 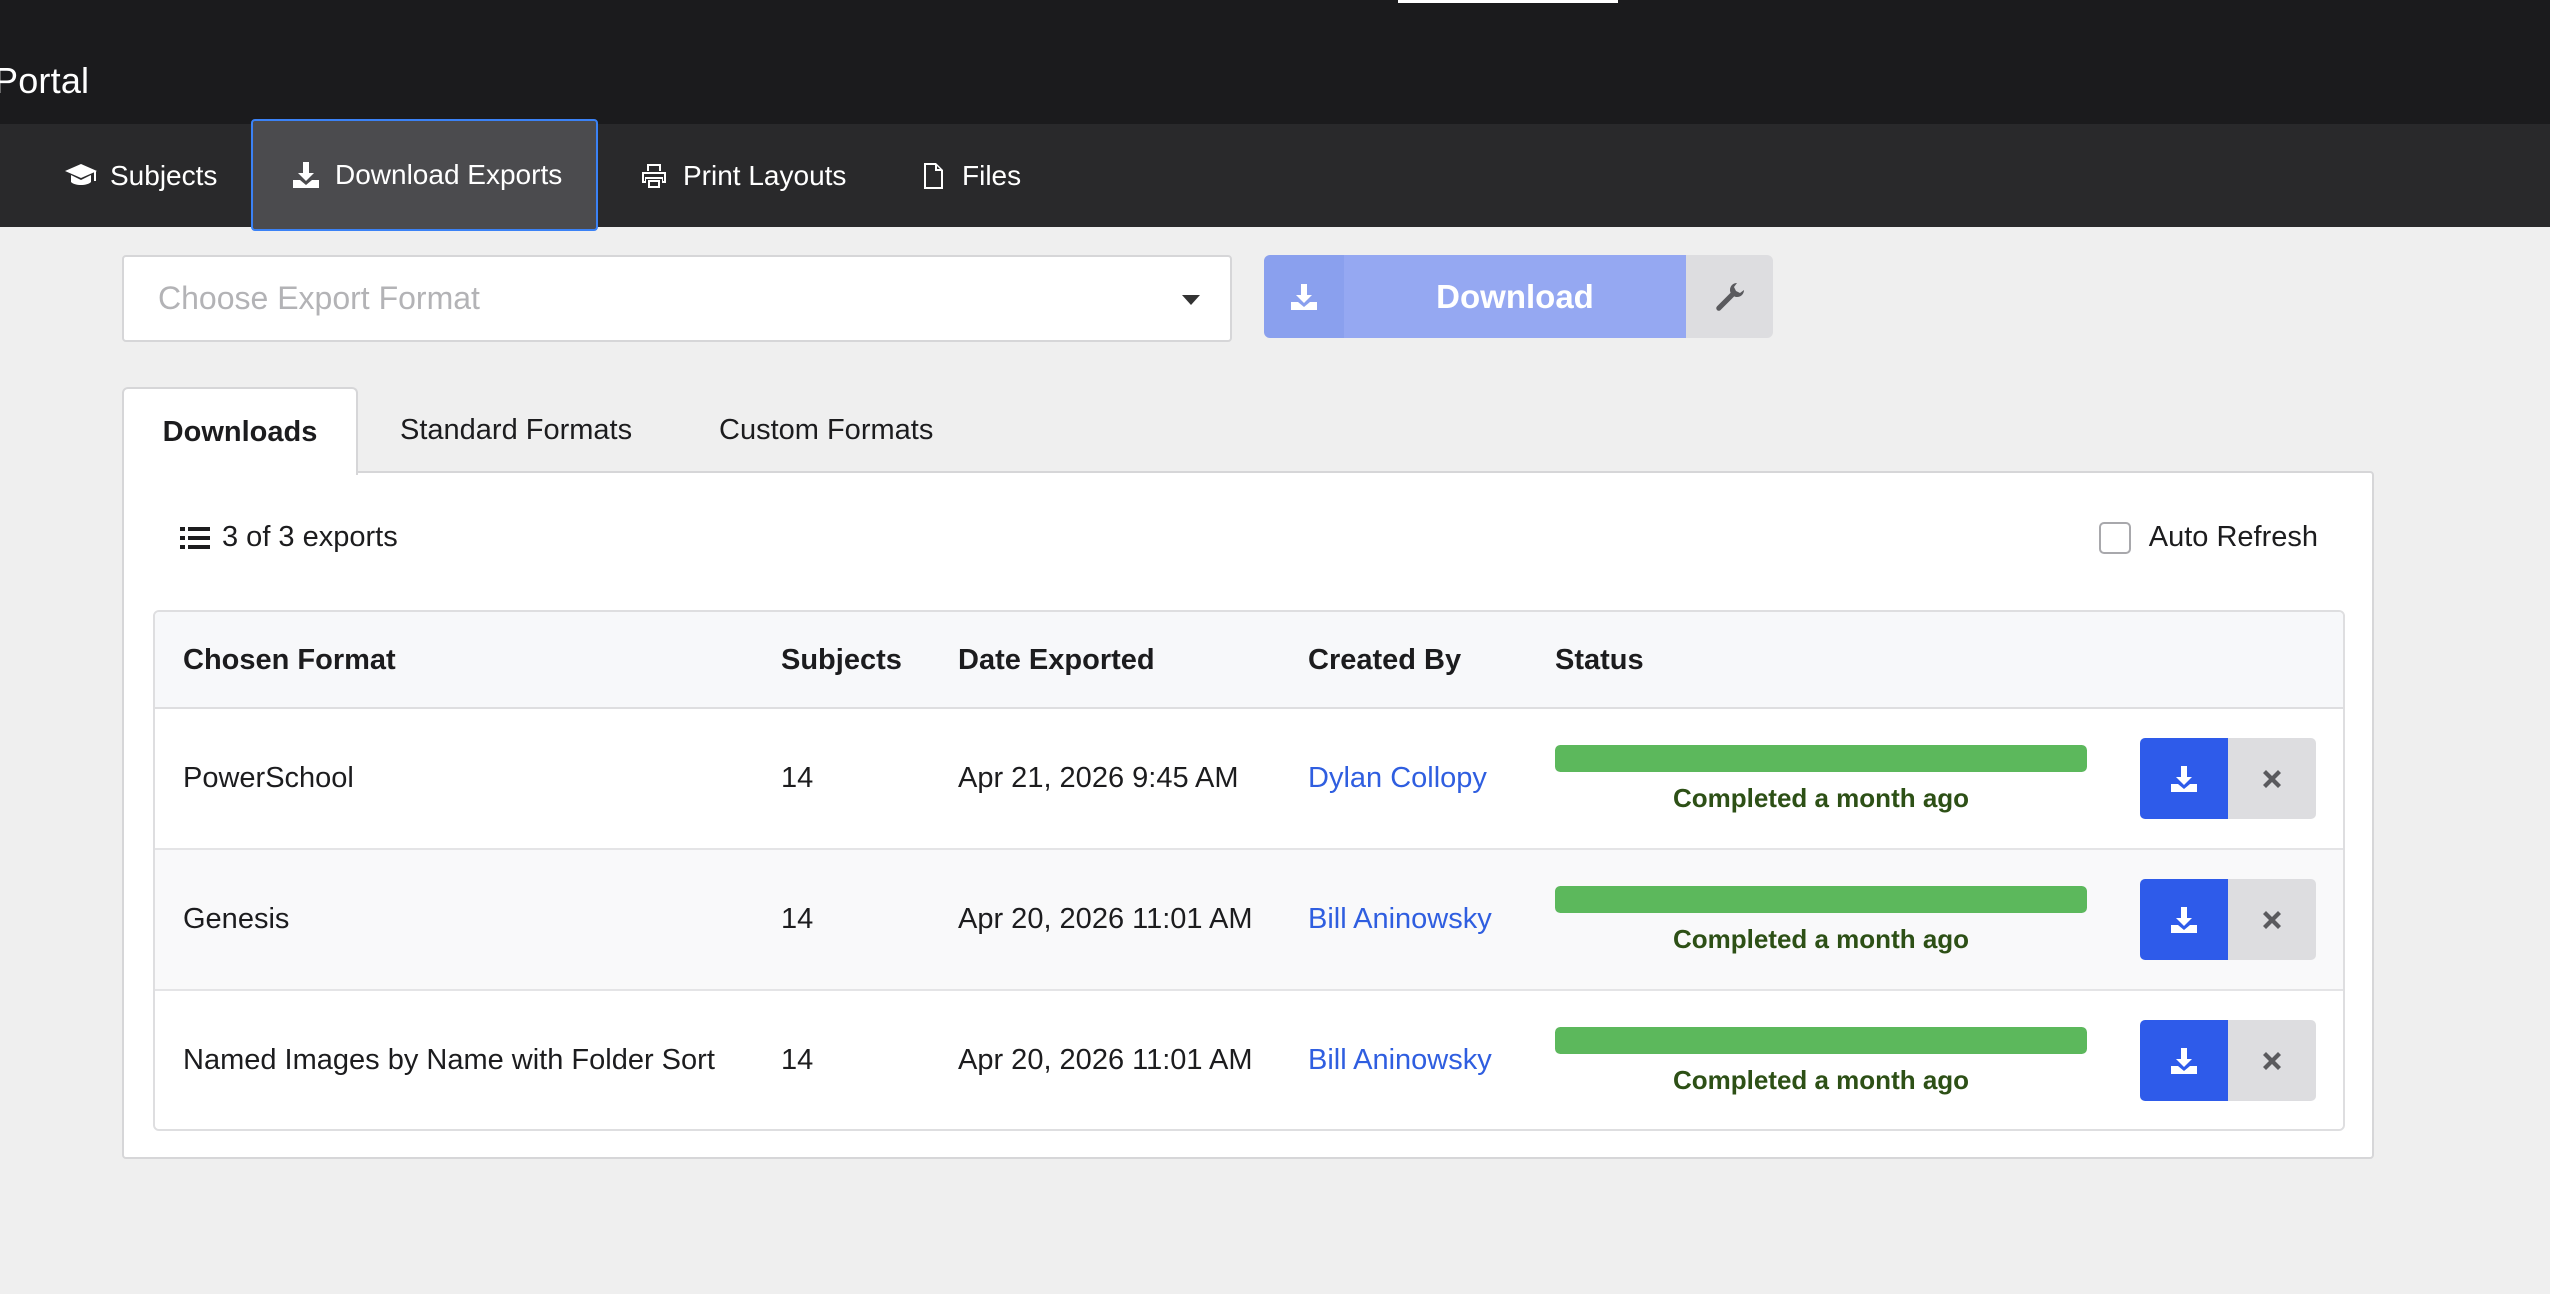 I want to click on tab-custom-formats: Custom Formats, so click(x=826, y=430).